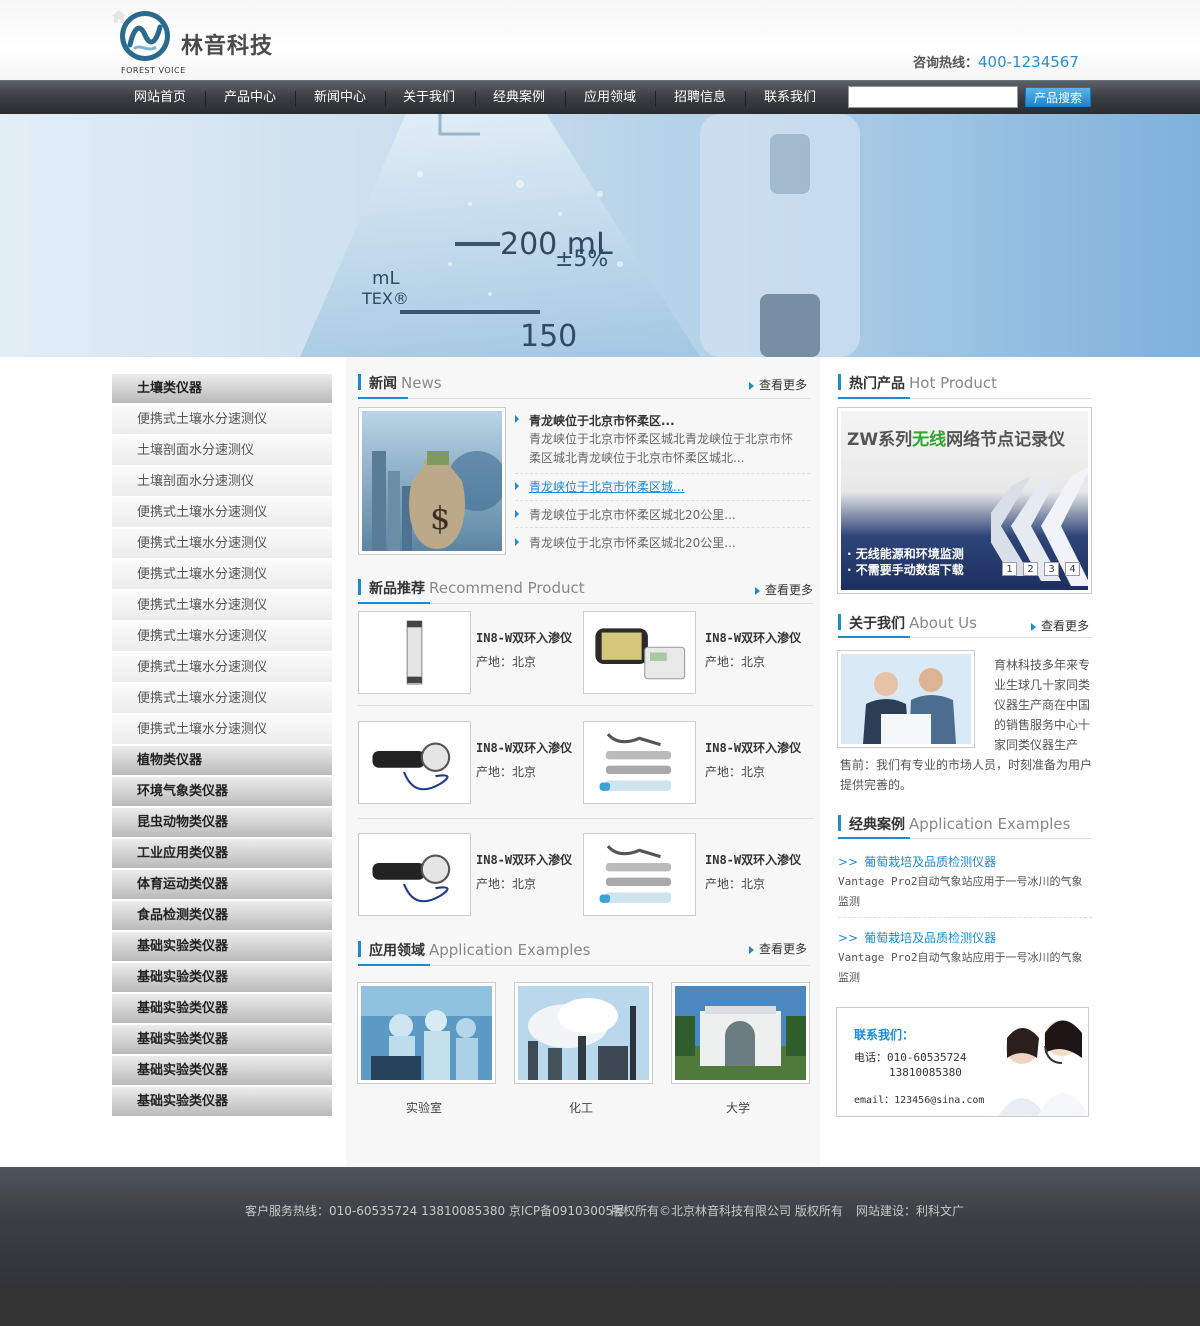 The height and width of the screenshot is (1326, 1200). I want to click on hot-title: 热门产品, so click(877, 384).